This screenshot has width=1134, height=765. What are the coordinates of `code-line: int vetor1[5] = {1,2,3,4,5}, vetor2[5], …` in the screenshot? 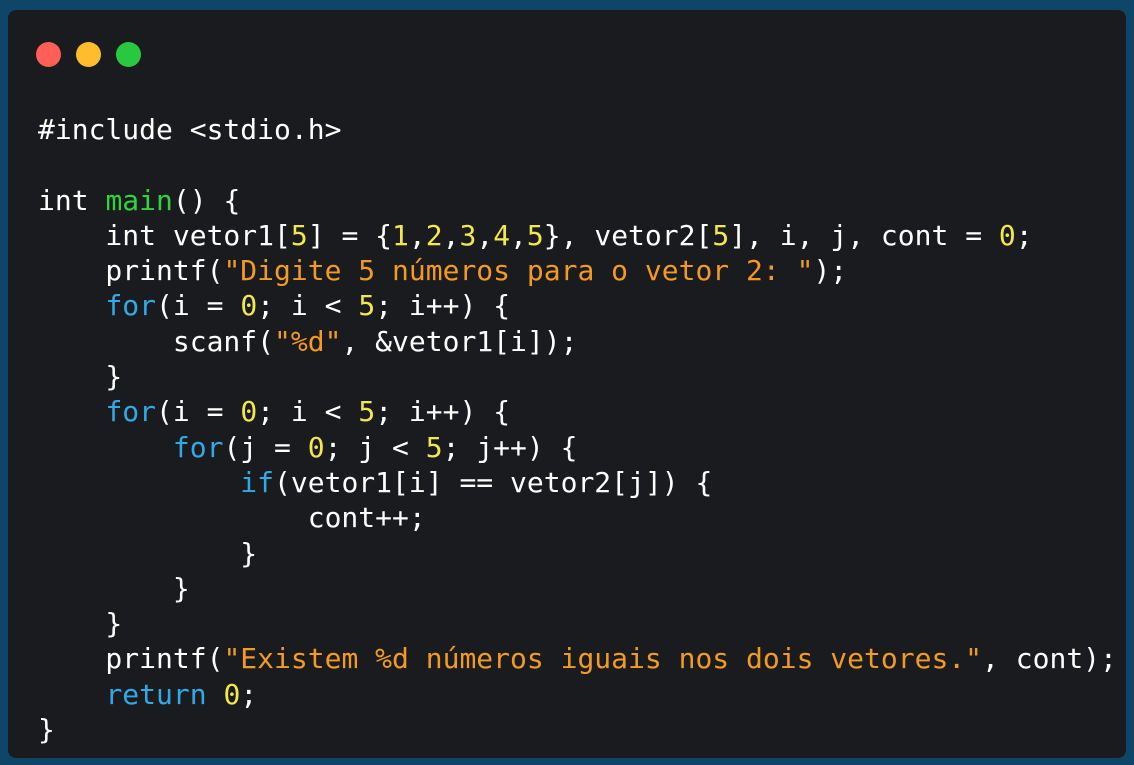 It's located at (577, 235).